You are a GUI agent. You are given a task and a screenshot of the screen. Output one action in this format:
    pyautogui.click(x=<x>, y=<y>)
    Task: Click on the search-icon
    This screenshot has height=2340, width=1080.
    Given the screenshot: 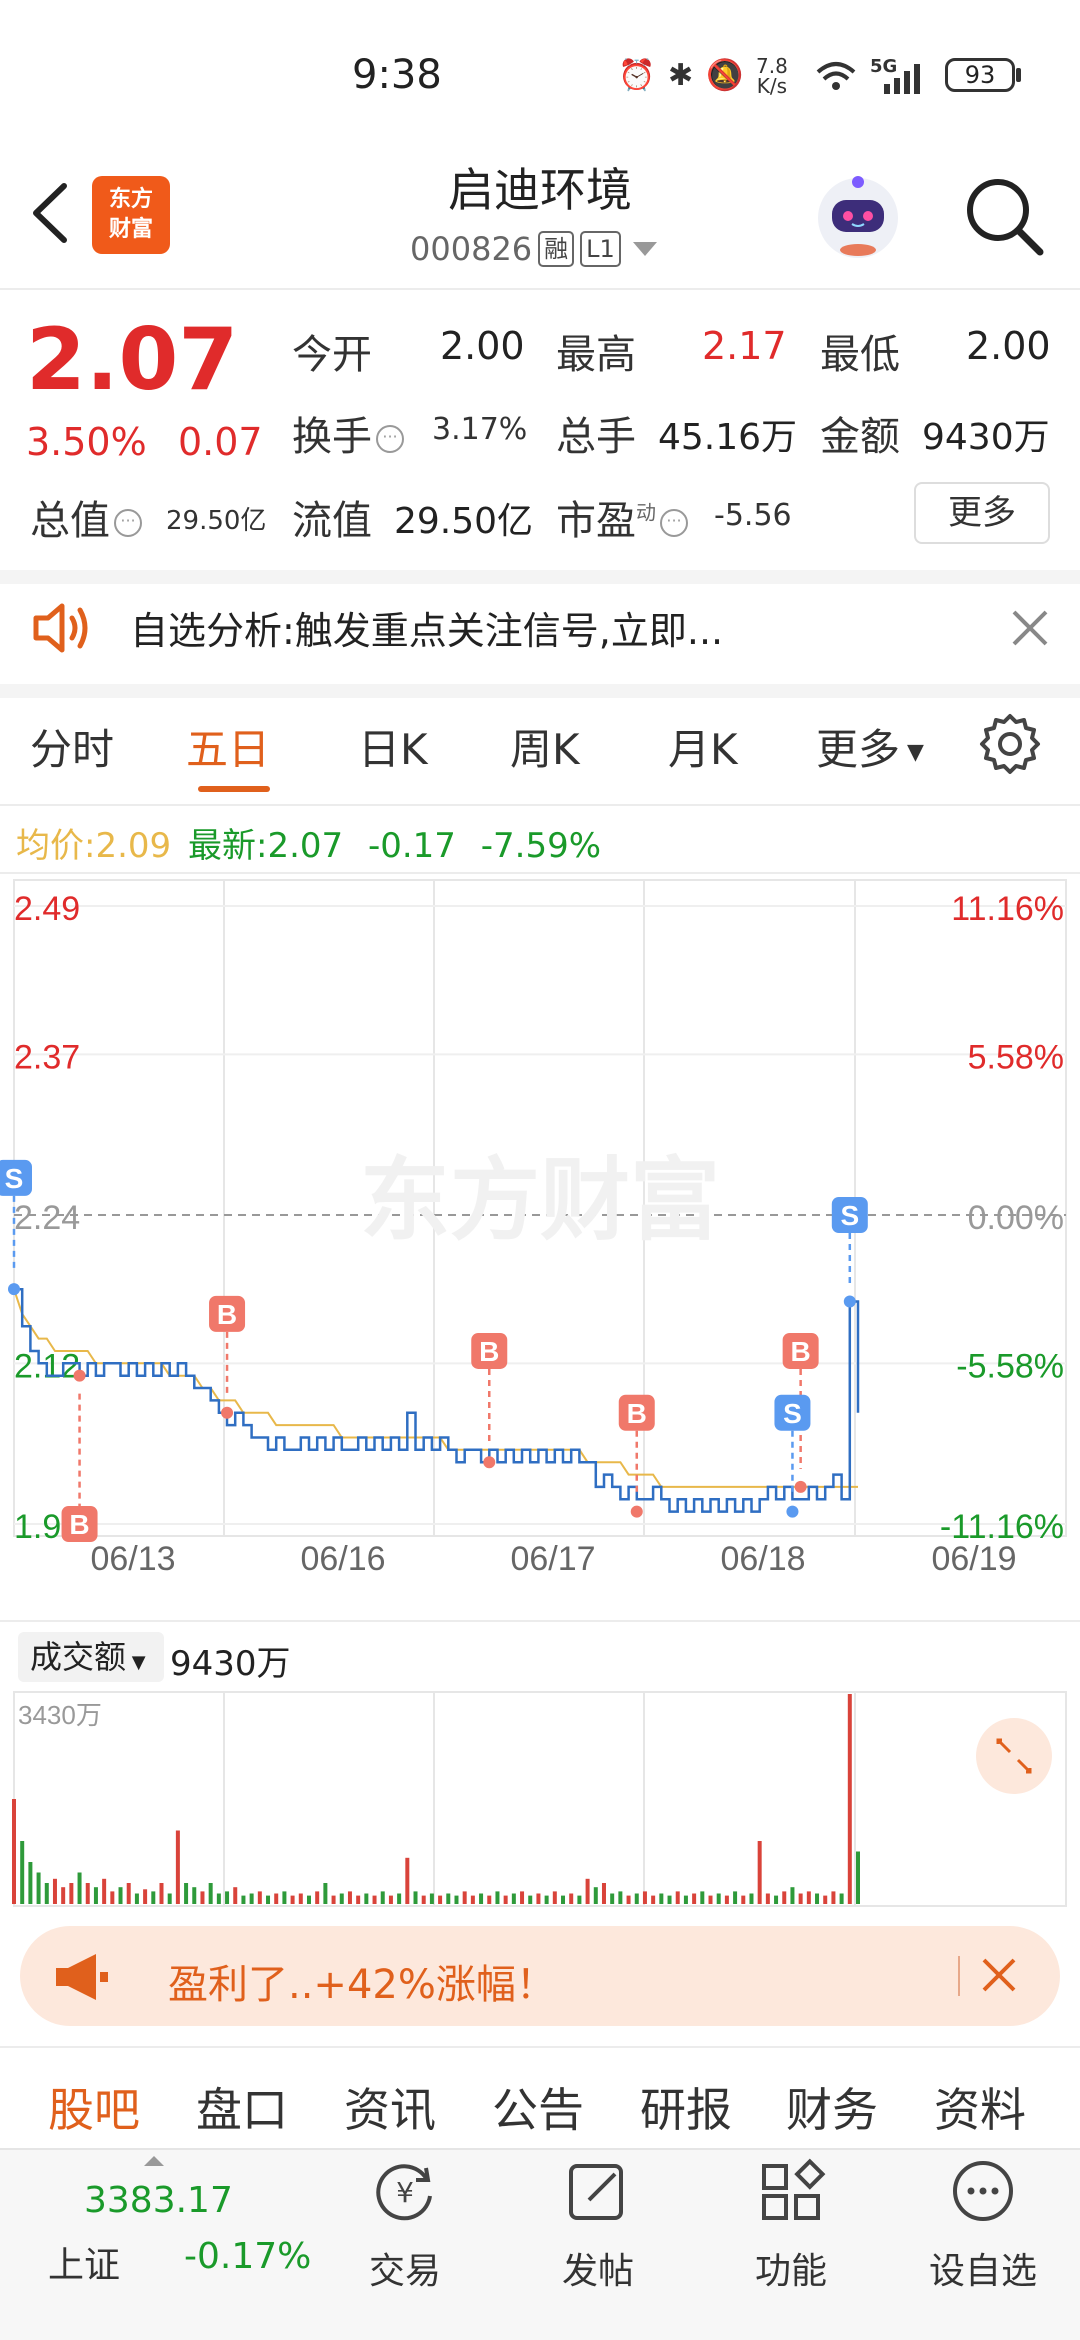 What is the action you would take?
    pyautogui.click(x=1003, y=215)
    